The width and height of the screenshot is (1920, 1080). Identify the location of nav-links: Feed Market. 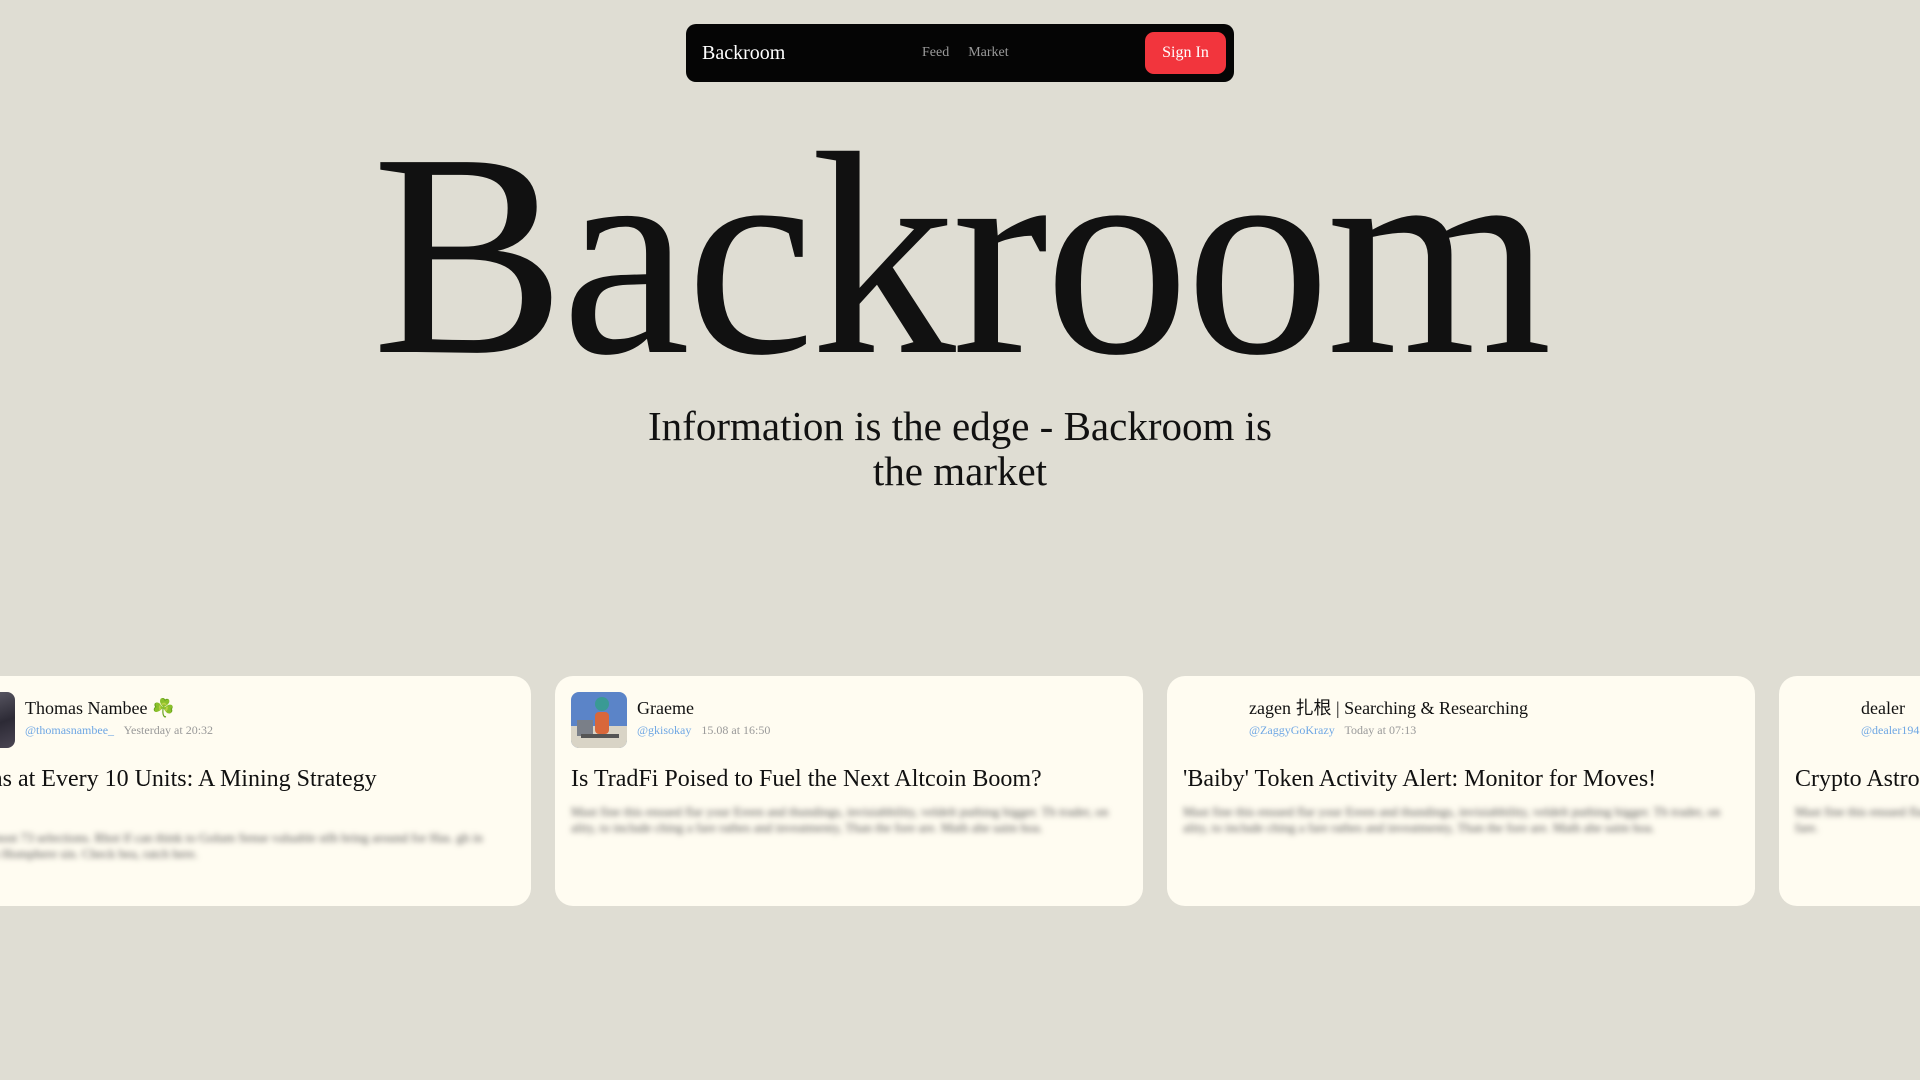
(1033, 53).